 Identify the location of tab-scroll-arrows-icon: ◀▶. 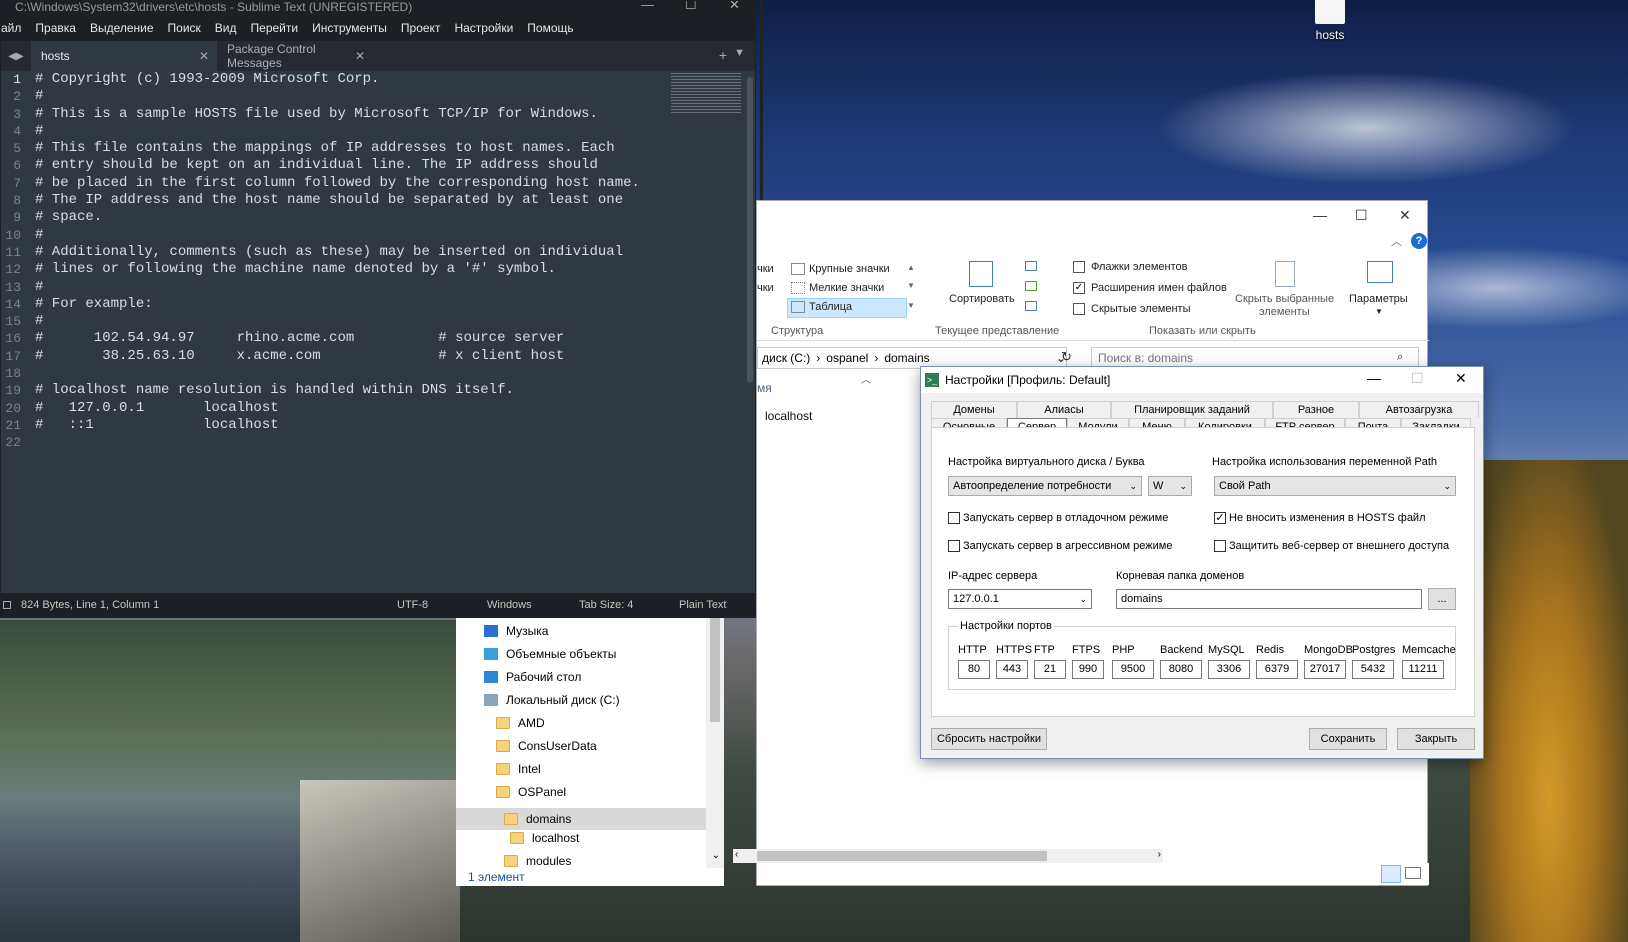
(16, 56).